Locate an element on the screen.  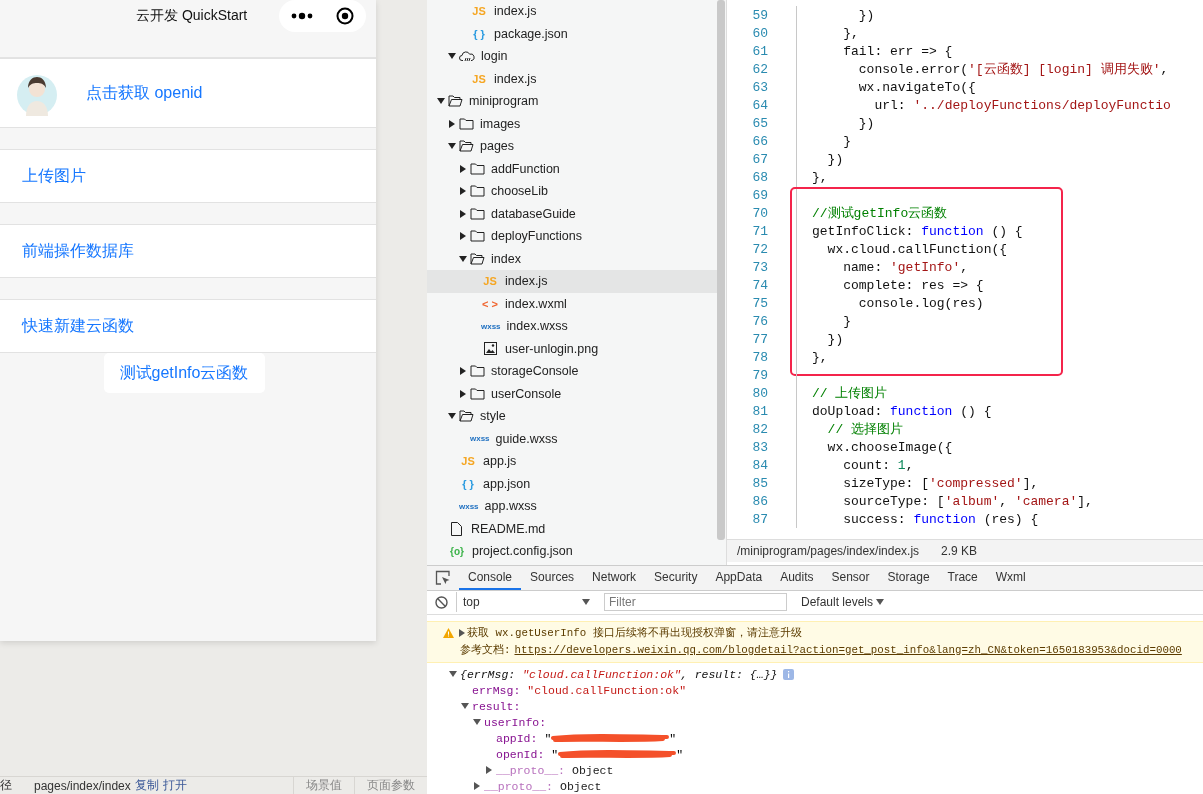
code-line: wx.chooseImage({ is located at coordinates (889, 447).